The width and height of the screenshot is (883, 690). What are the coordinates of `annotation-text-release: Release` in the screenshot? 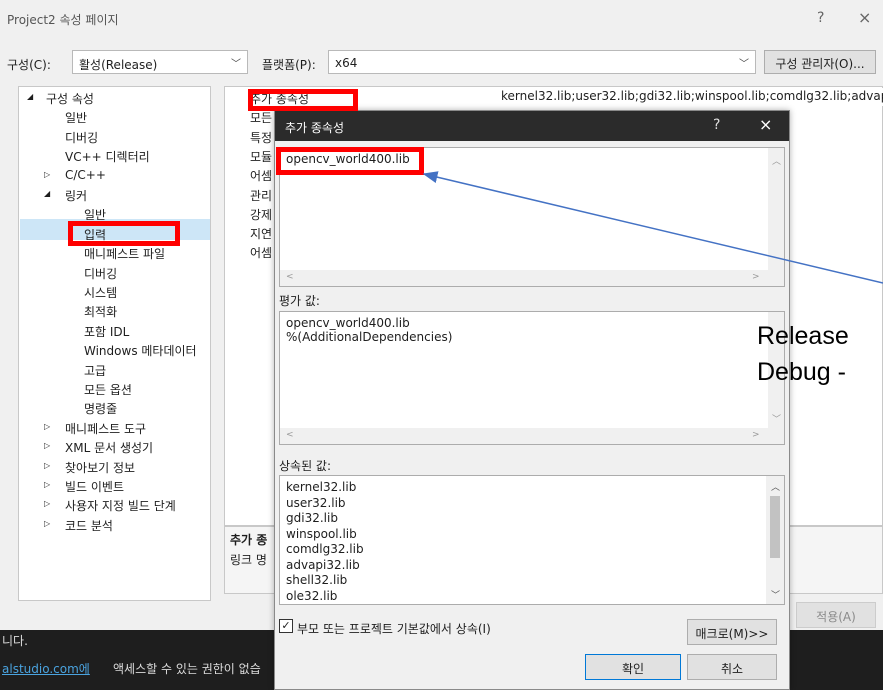 It's located at (803, 336).